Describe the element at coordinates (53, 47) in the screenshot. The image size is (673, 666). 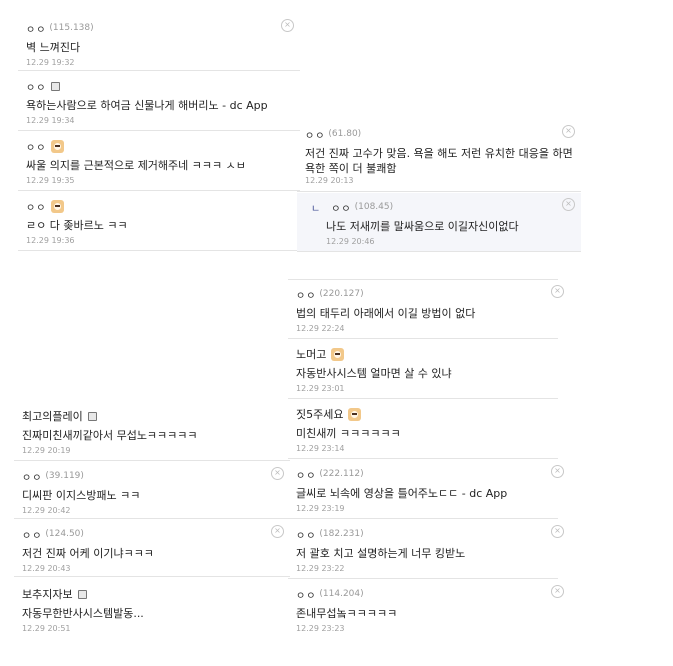
I see `comment-text: 벽 느껴진다` at that location.